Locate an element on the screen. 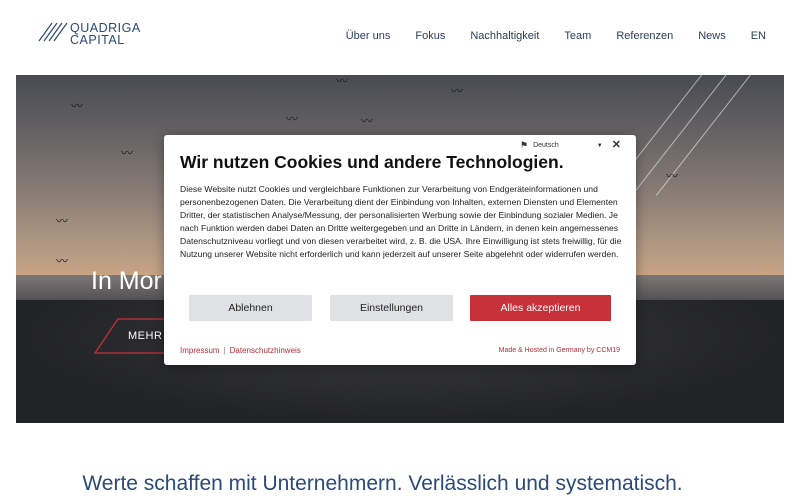 This screenshot has width=800, height=500. imprint-link: Impressum is located at coordinates (200, 350).